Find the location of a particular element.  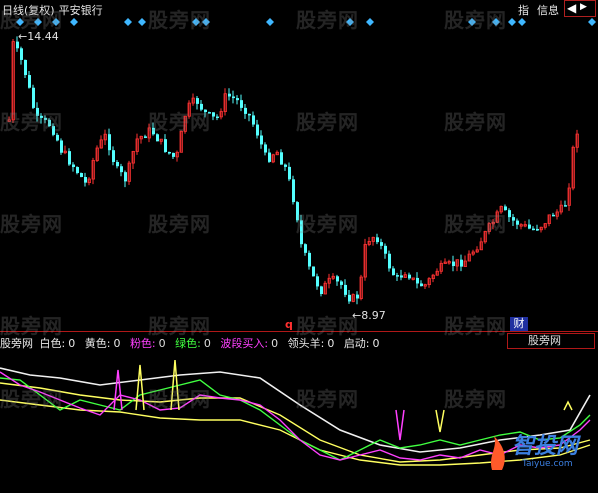

site-logo-url: Taiyue.com is located at coordinates (547, 464).